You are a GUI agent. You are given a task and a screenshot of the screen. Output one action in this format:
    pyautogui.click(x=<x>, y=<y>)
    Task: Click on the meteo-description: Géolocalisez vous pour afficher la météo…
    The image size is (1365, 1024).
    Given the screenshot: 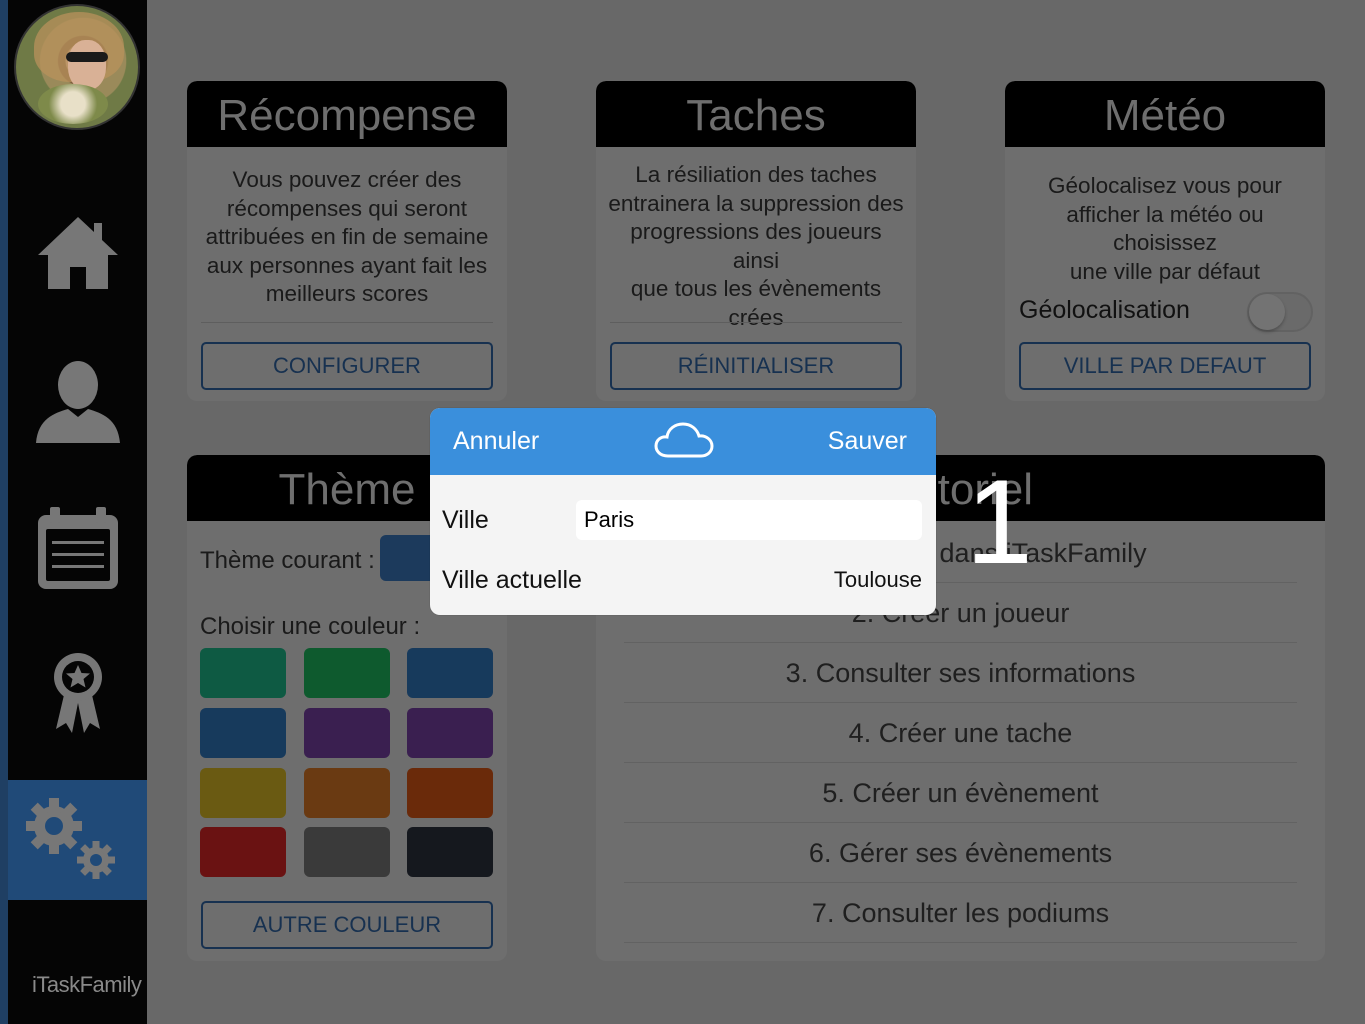 What is the action you would take?
    pyautogui.click(x=1165, y=228)
    